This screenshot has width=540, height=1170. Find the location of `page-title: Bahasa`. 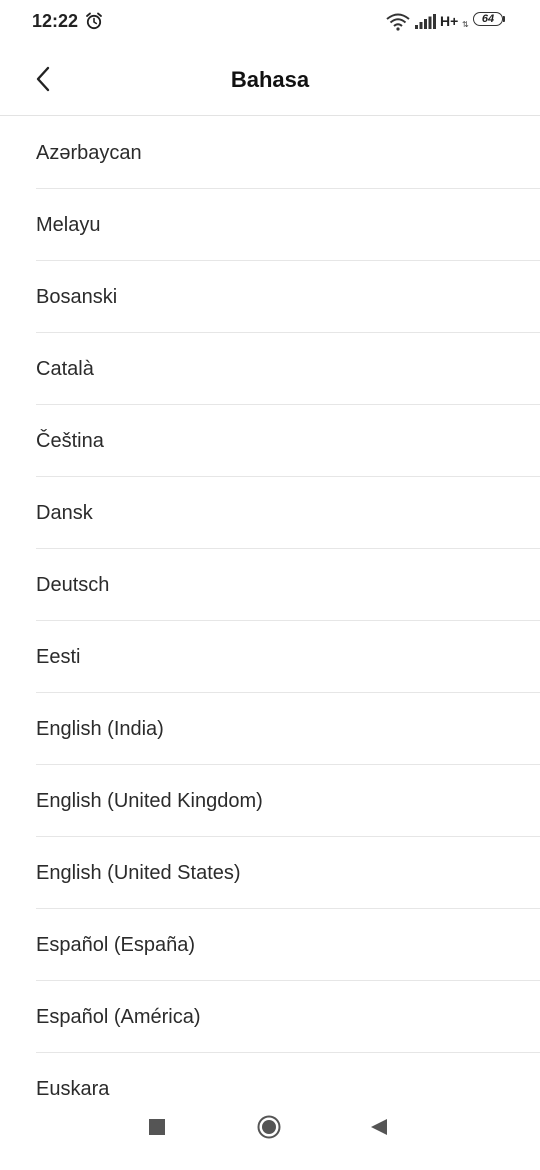

page-title: Bahasa is located at coordinates (270, 79).